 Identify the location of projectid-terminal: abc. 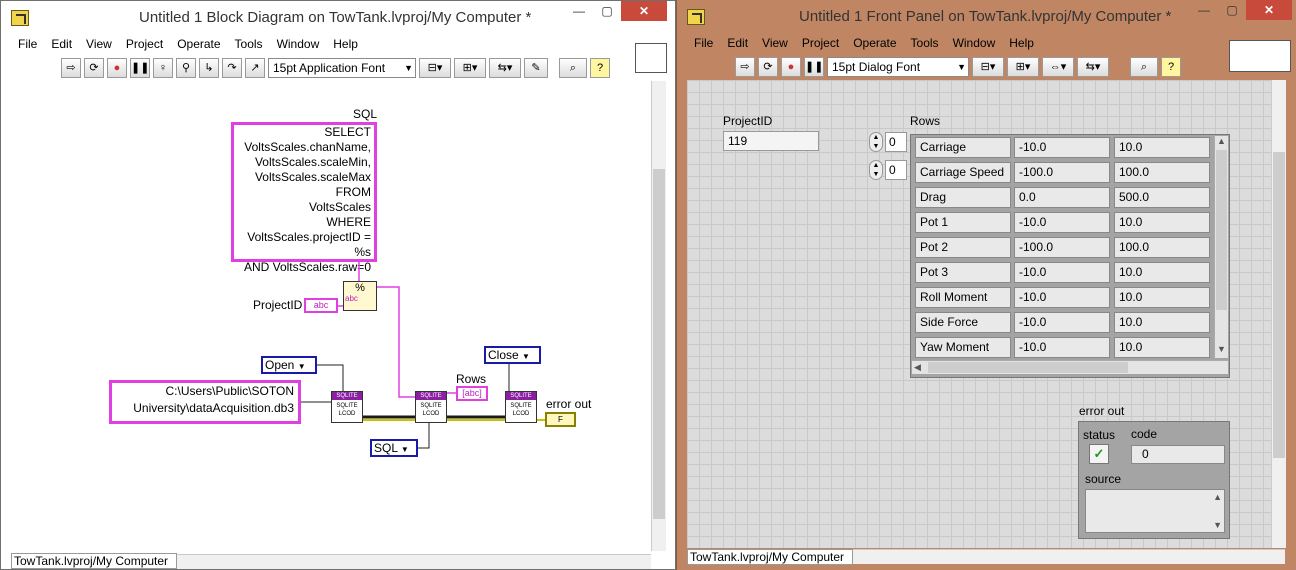
(321, 305).